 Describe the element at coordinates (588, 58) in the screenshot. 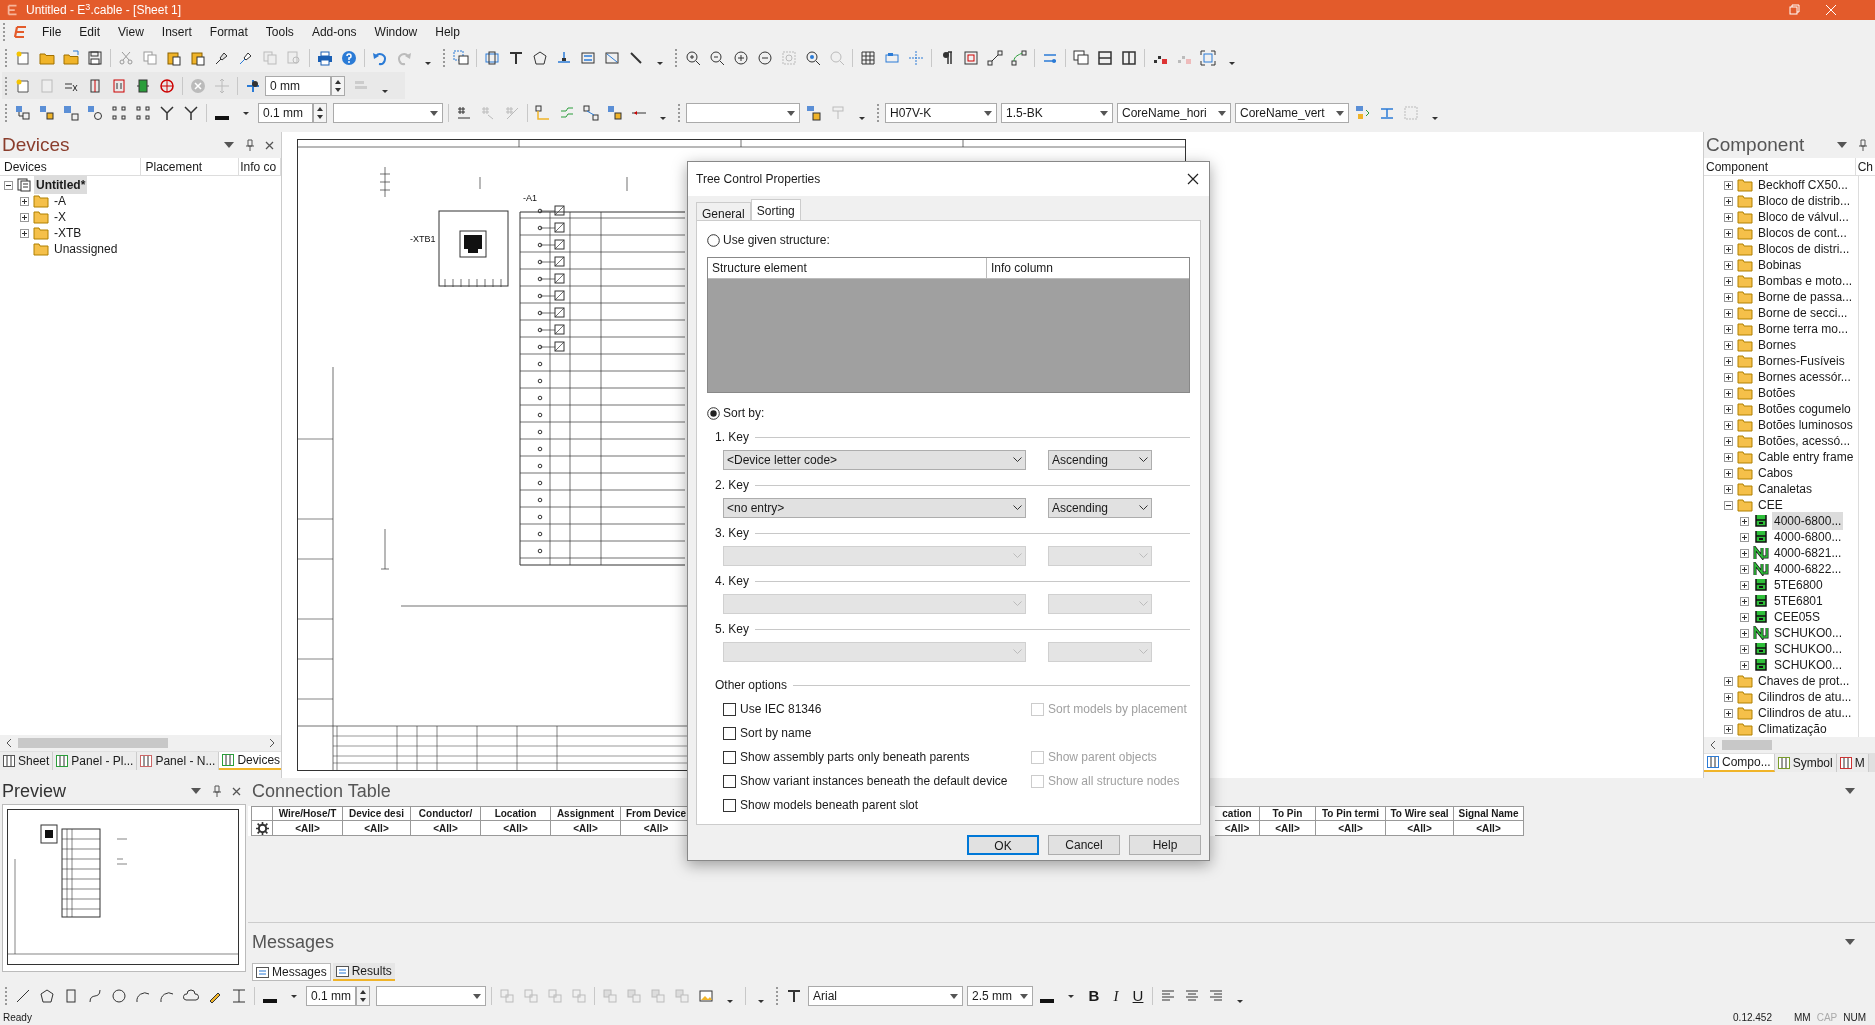

I see `bus-icon` at that location.